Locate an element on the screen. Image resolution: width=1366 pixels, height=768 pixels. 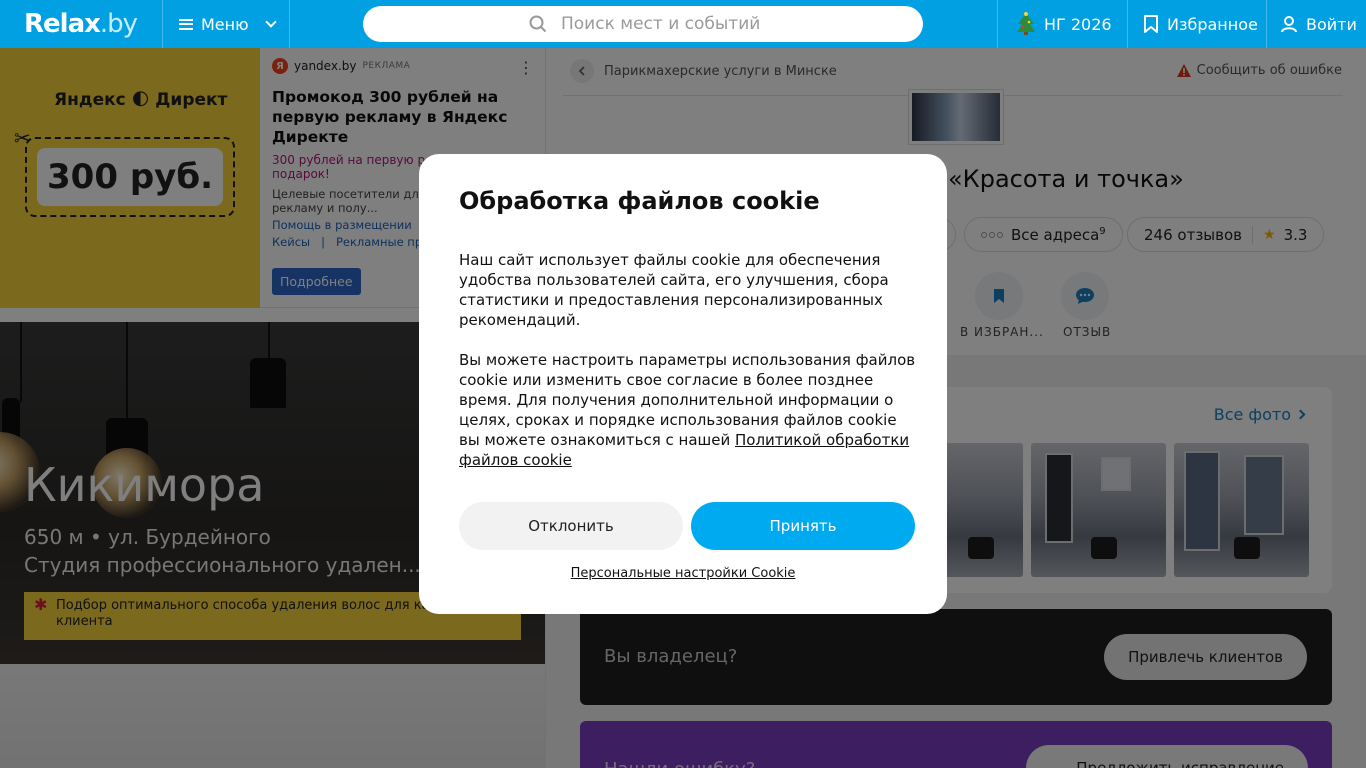
site-header: Relax.by Меню НГ 2026 Избранное Войти is located at coordinates (683, 24).